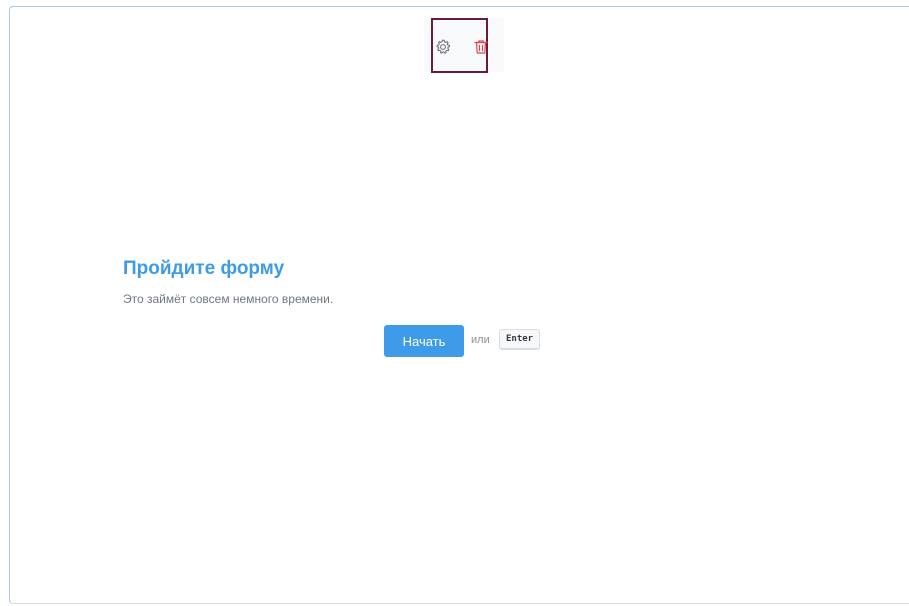  I want to click on or-label: или, so click(480, 340).